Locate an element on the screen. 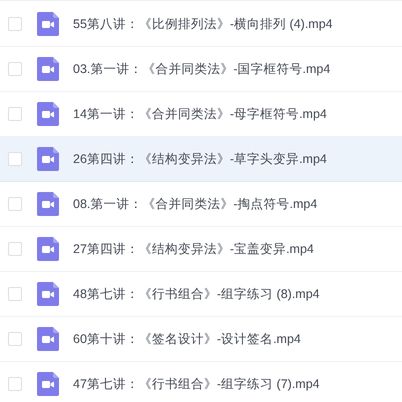 This screenshot has width=402, height=402. file-name: 03.第一讲：《合并同类法》-国字框符号.mp4 is located at coordinates (201, 69).